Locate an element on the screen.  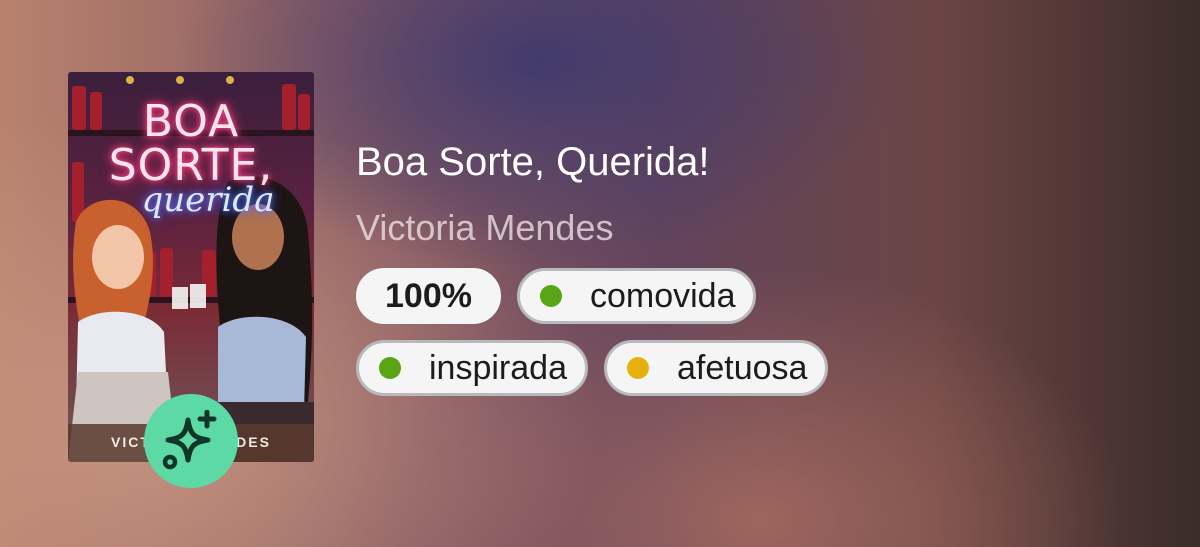
cover-script-text: querida is located at coordinates (208, 200).